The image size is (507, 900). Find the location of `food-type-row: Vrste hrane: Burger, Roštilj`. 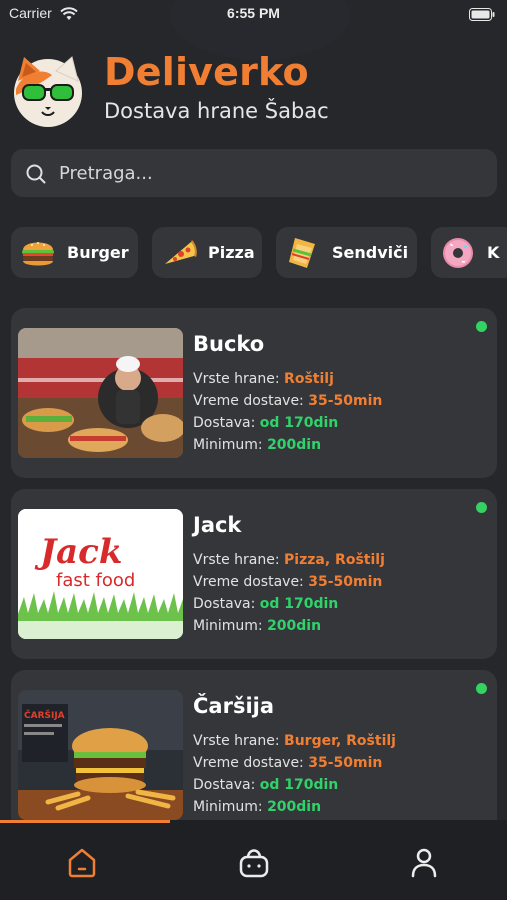

food-type-row: Vrste hrane: Burger, Roštilj is located at coordinates (294, 741).